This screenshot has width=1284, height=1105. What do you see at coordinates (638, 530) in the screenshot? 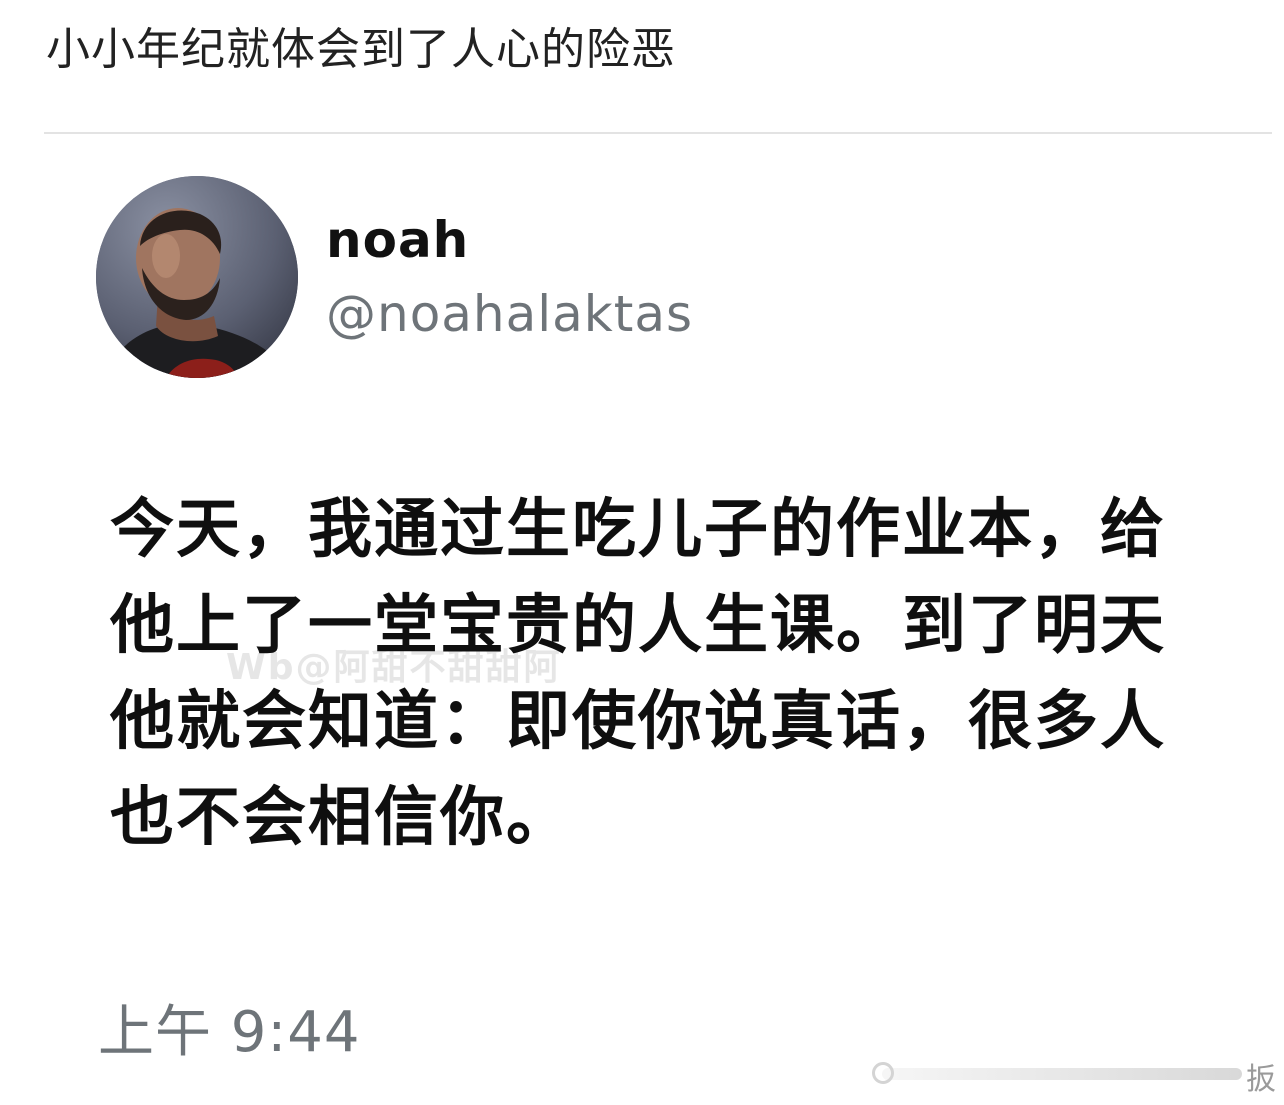
I see `tweet-text-line: 今天，我通过生吃儿子的作业本，给` at bounding box center [638, 530].